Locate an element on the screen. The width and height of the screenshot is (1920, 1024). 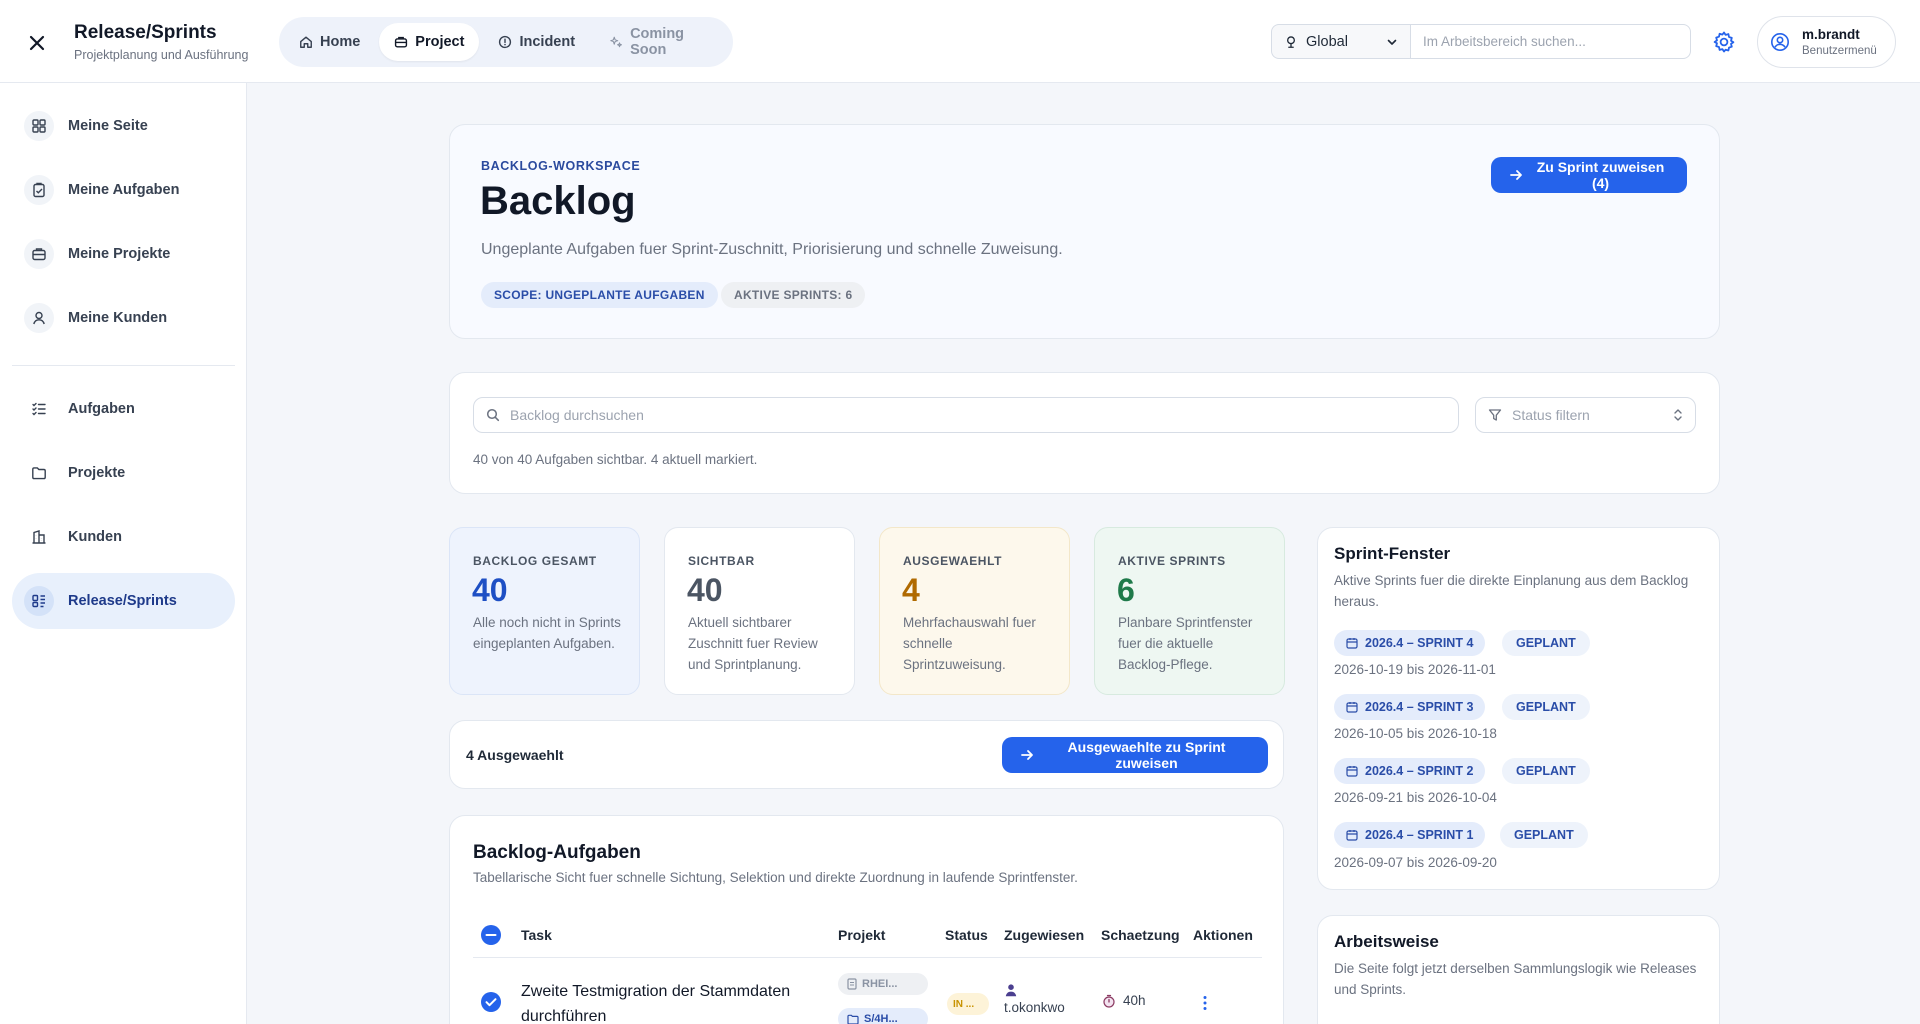
sparkle-icon is located at coordinates (616, 42).